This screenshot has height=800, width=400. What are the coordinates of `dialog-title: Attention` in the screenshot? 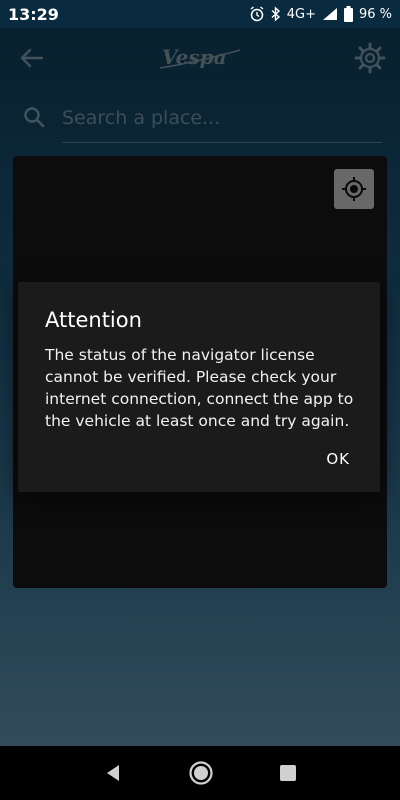 It's located at (93, 320).